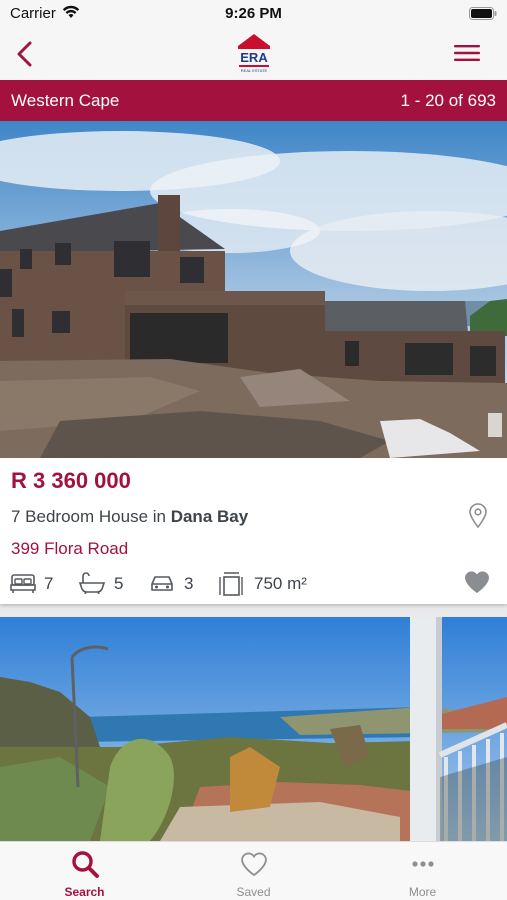 This screenshot has height=900, width=507. What do you see at coordinates (253, 892) in the screenshot?
I see `tab-saved-label: Saved` at bounding box center [253, 892].